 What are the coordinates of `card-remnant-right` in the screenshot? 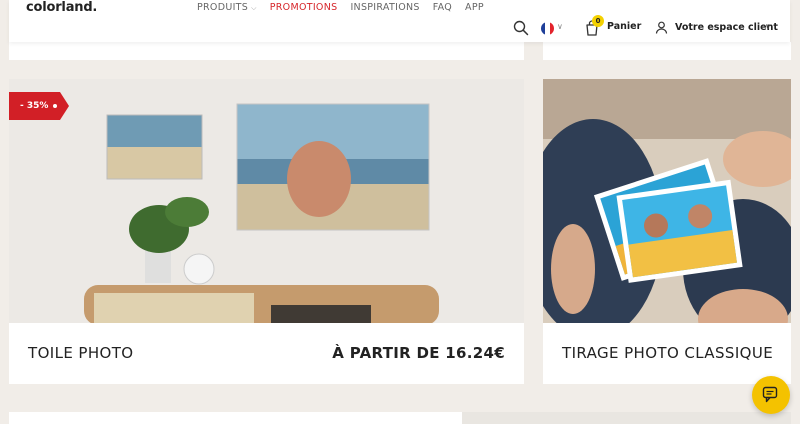 It's located at (667, 51).